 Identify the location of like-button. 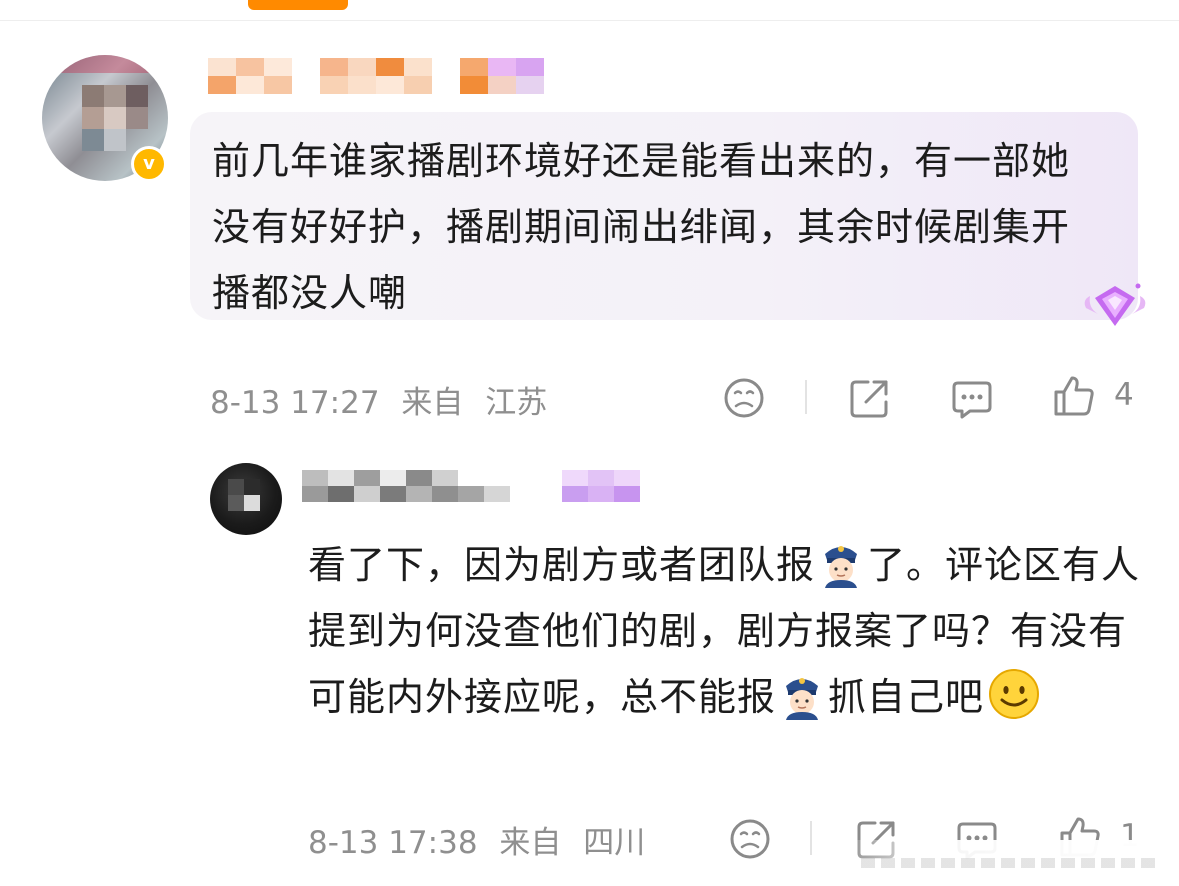
(1074, 396).